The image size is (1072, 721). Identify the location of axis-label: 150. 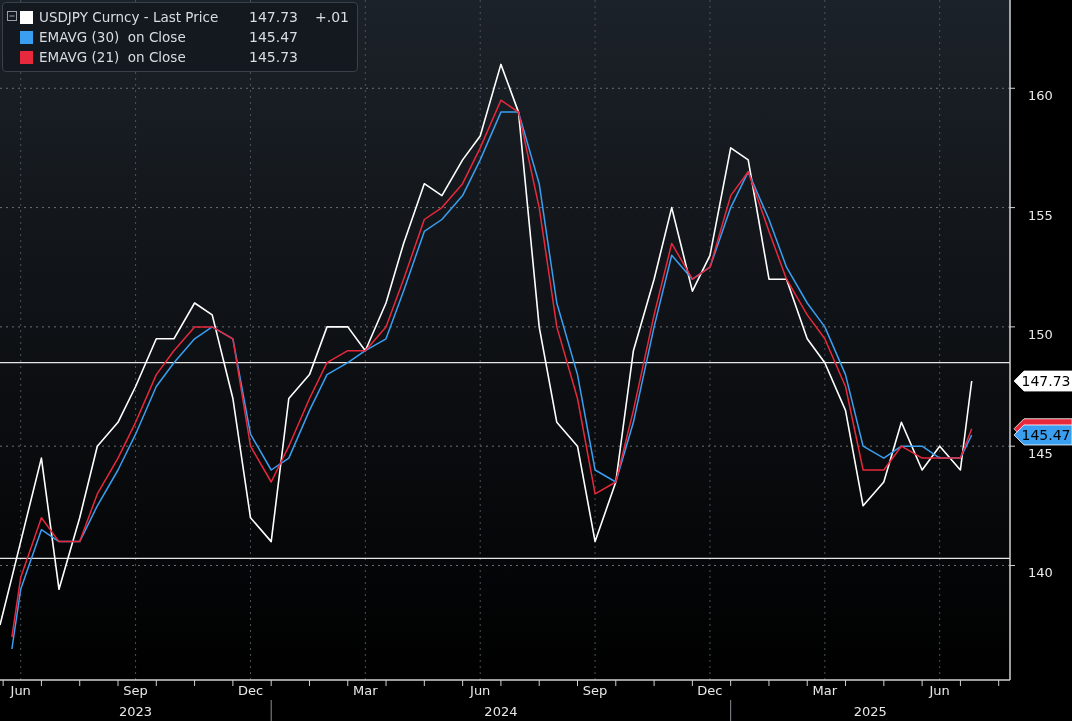
(1040, 334).